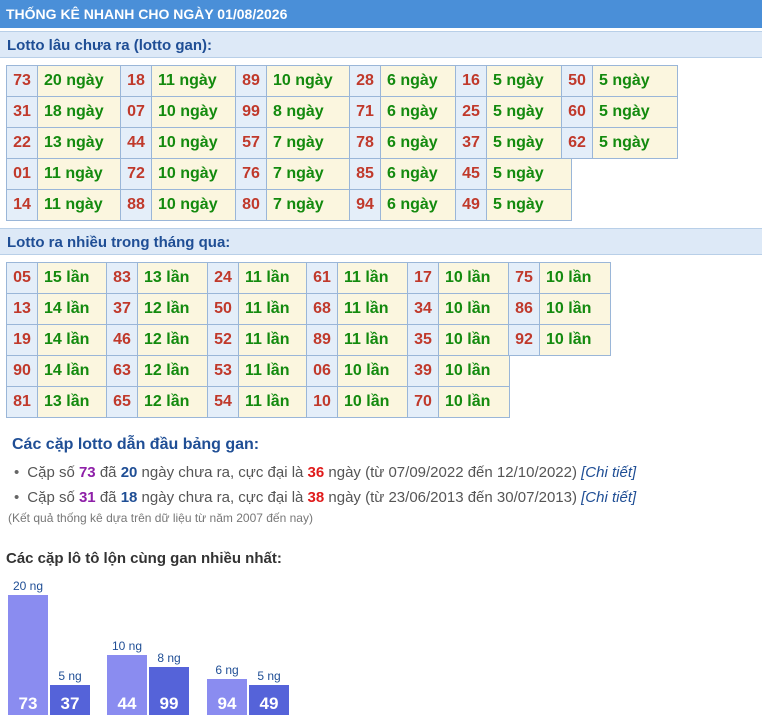 The height and width of the screenshot is (726, 762). What do you see at coordinates (524, 309) in the screenshot?
I see `lotto-number: 86` at bounding box center [524, 309].